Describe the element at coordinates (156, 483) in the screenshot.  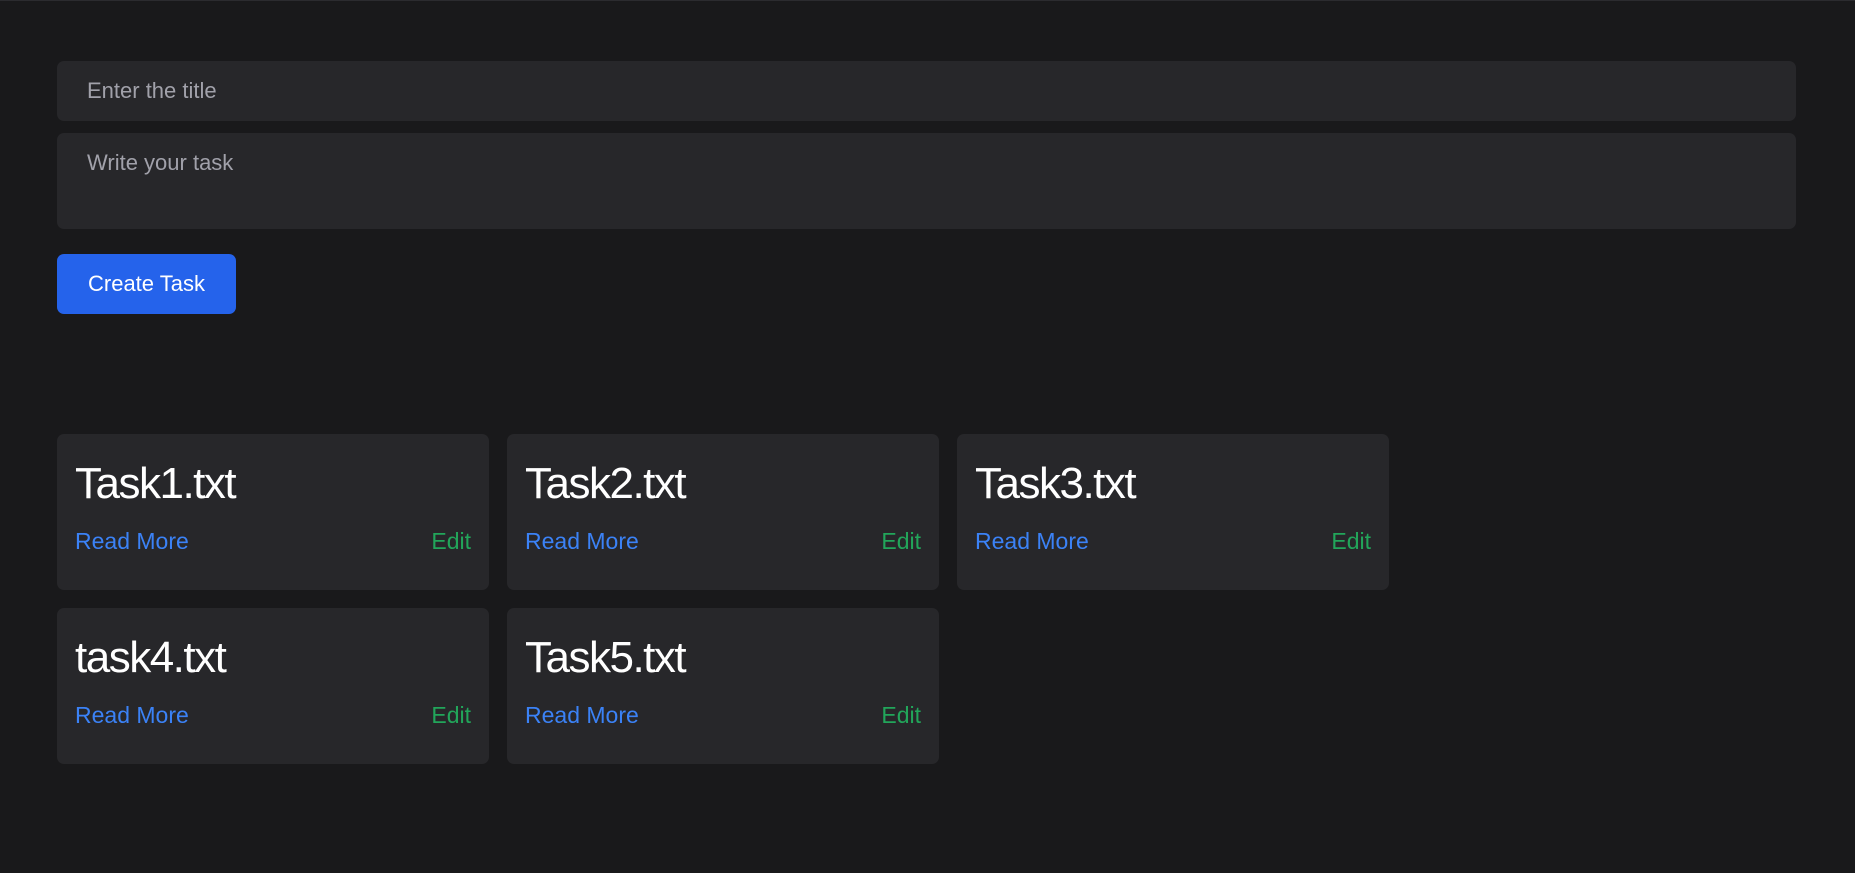
I see `task-card-title: Task1.txt` at that location.